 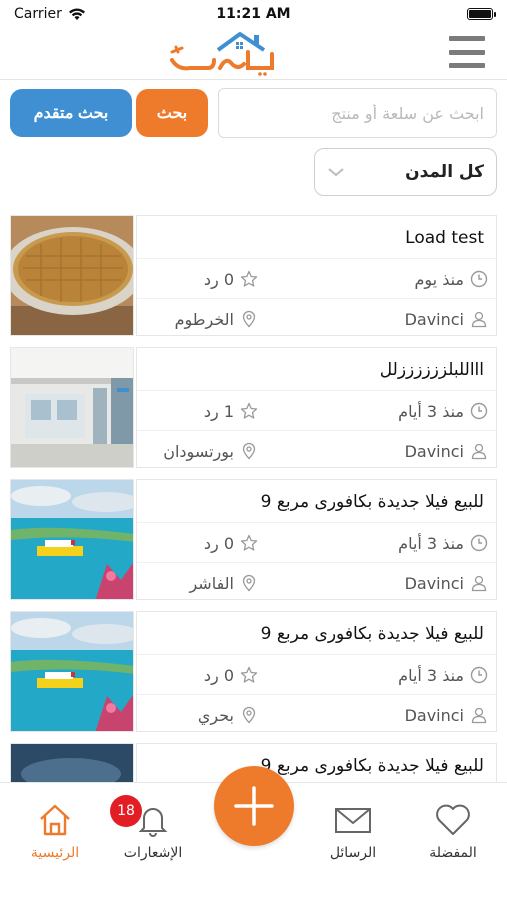 I want to click on listing-info: للبيع فيلا جديدة بكافورى مربع 9, so click(x=316, y=762).